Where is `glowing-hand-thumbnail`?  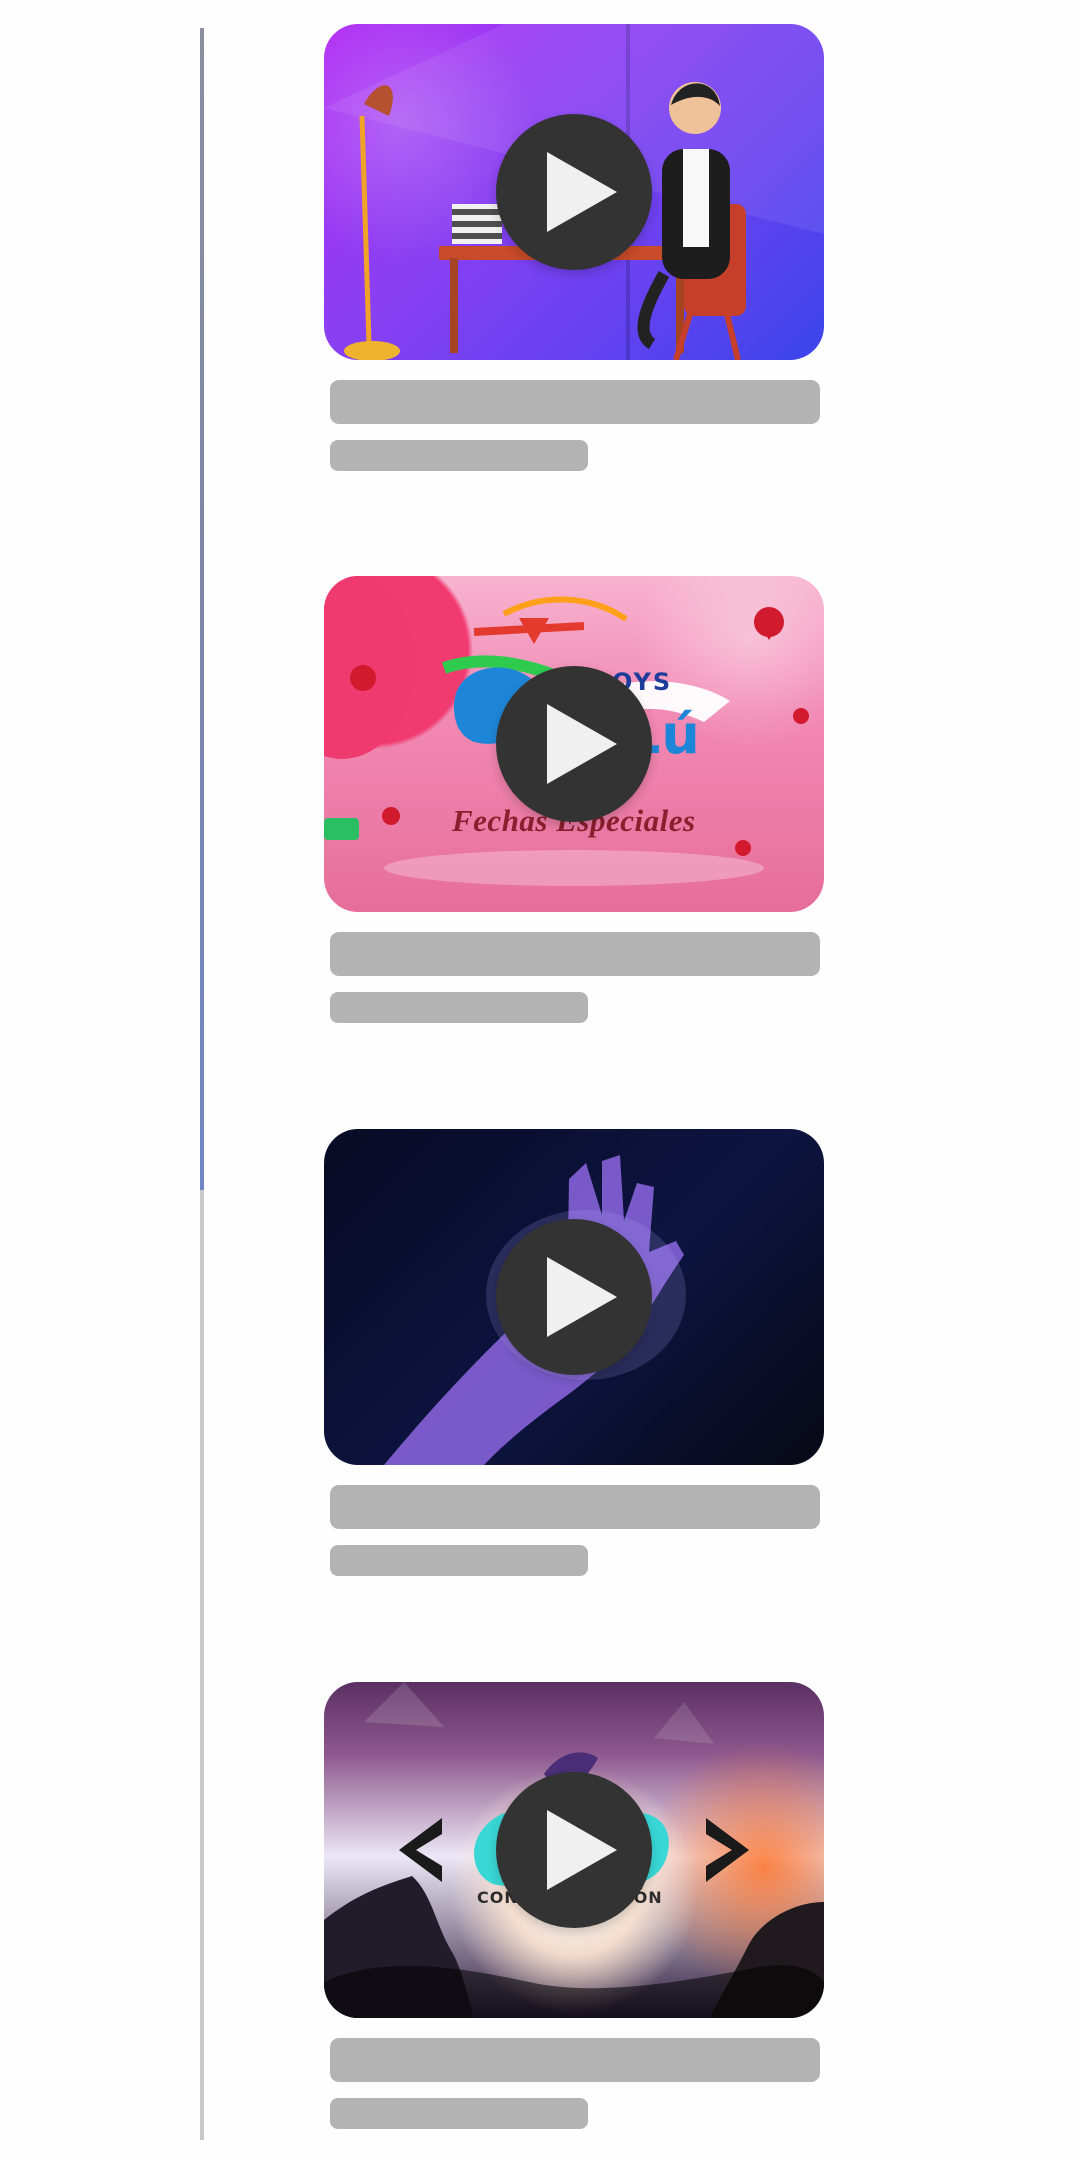 glowing-hand-thumbnail is located at coordinates (574, 1297).